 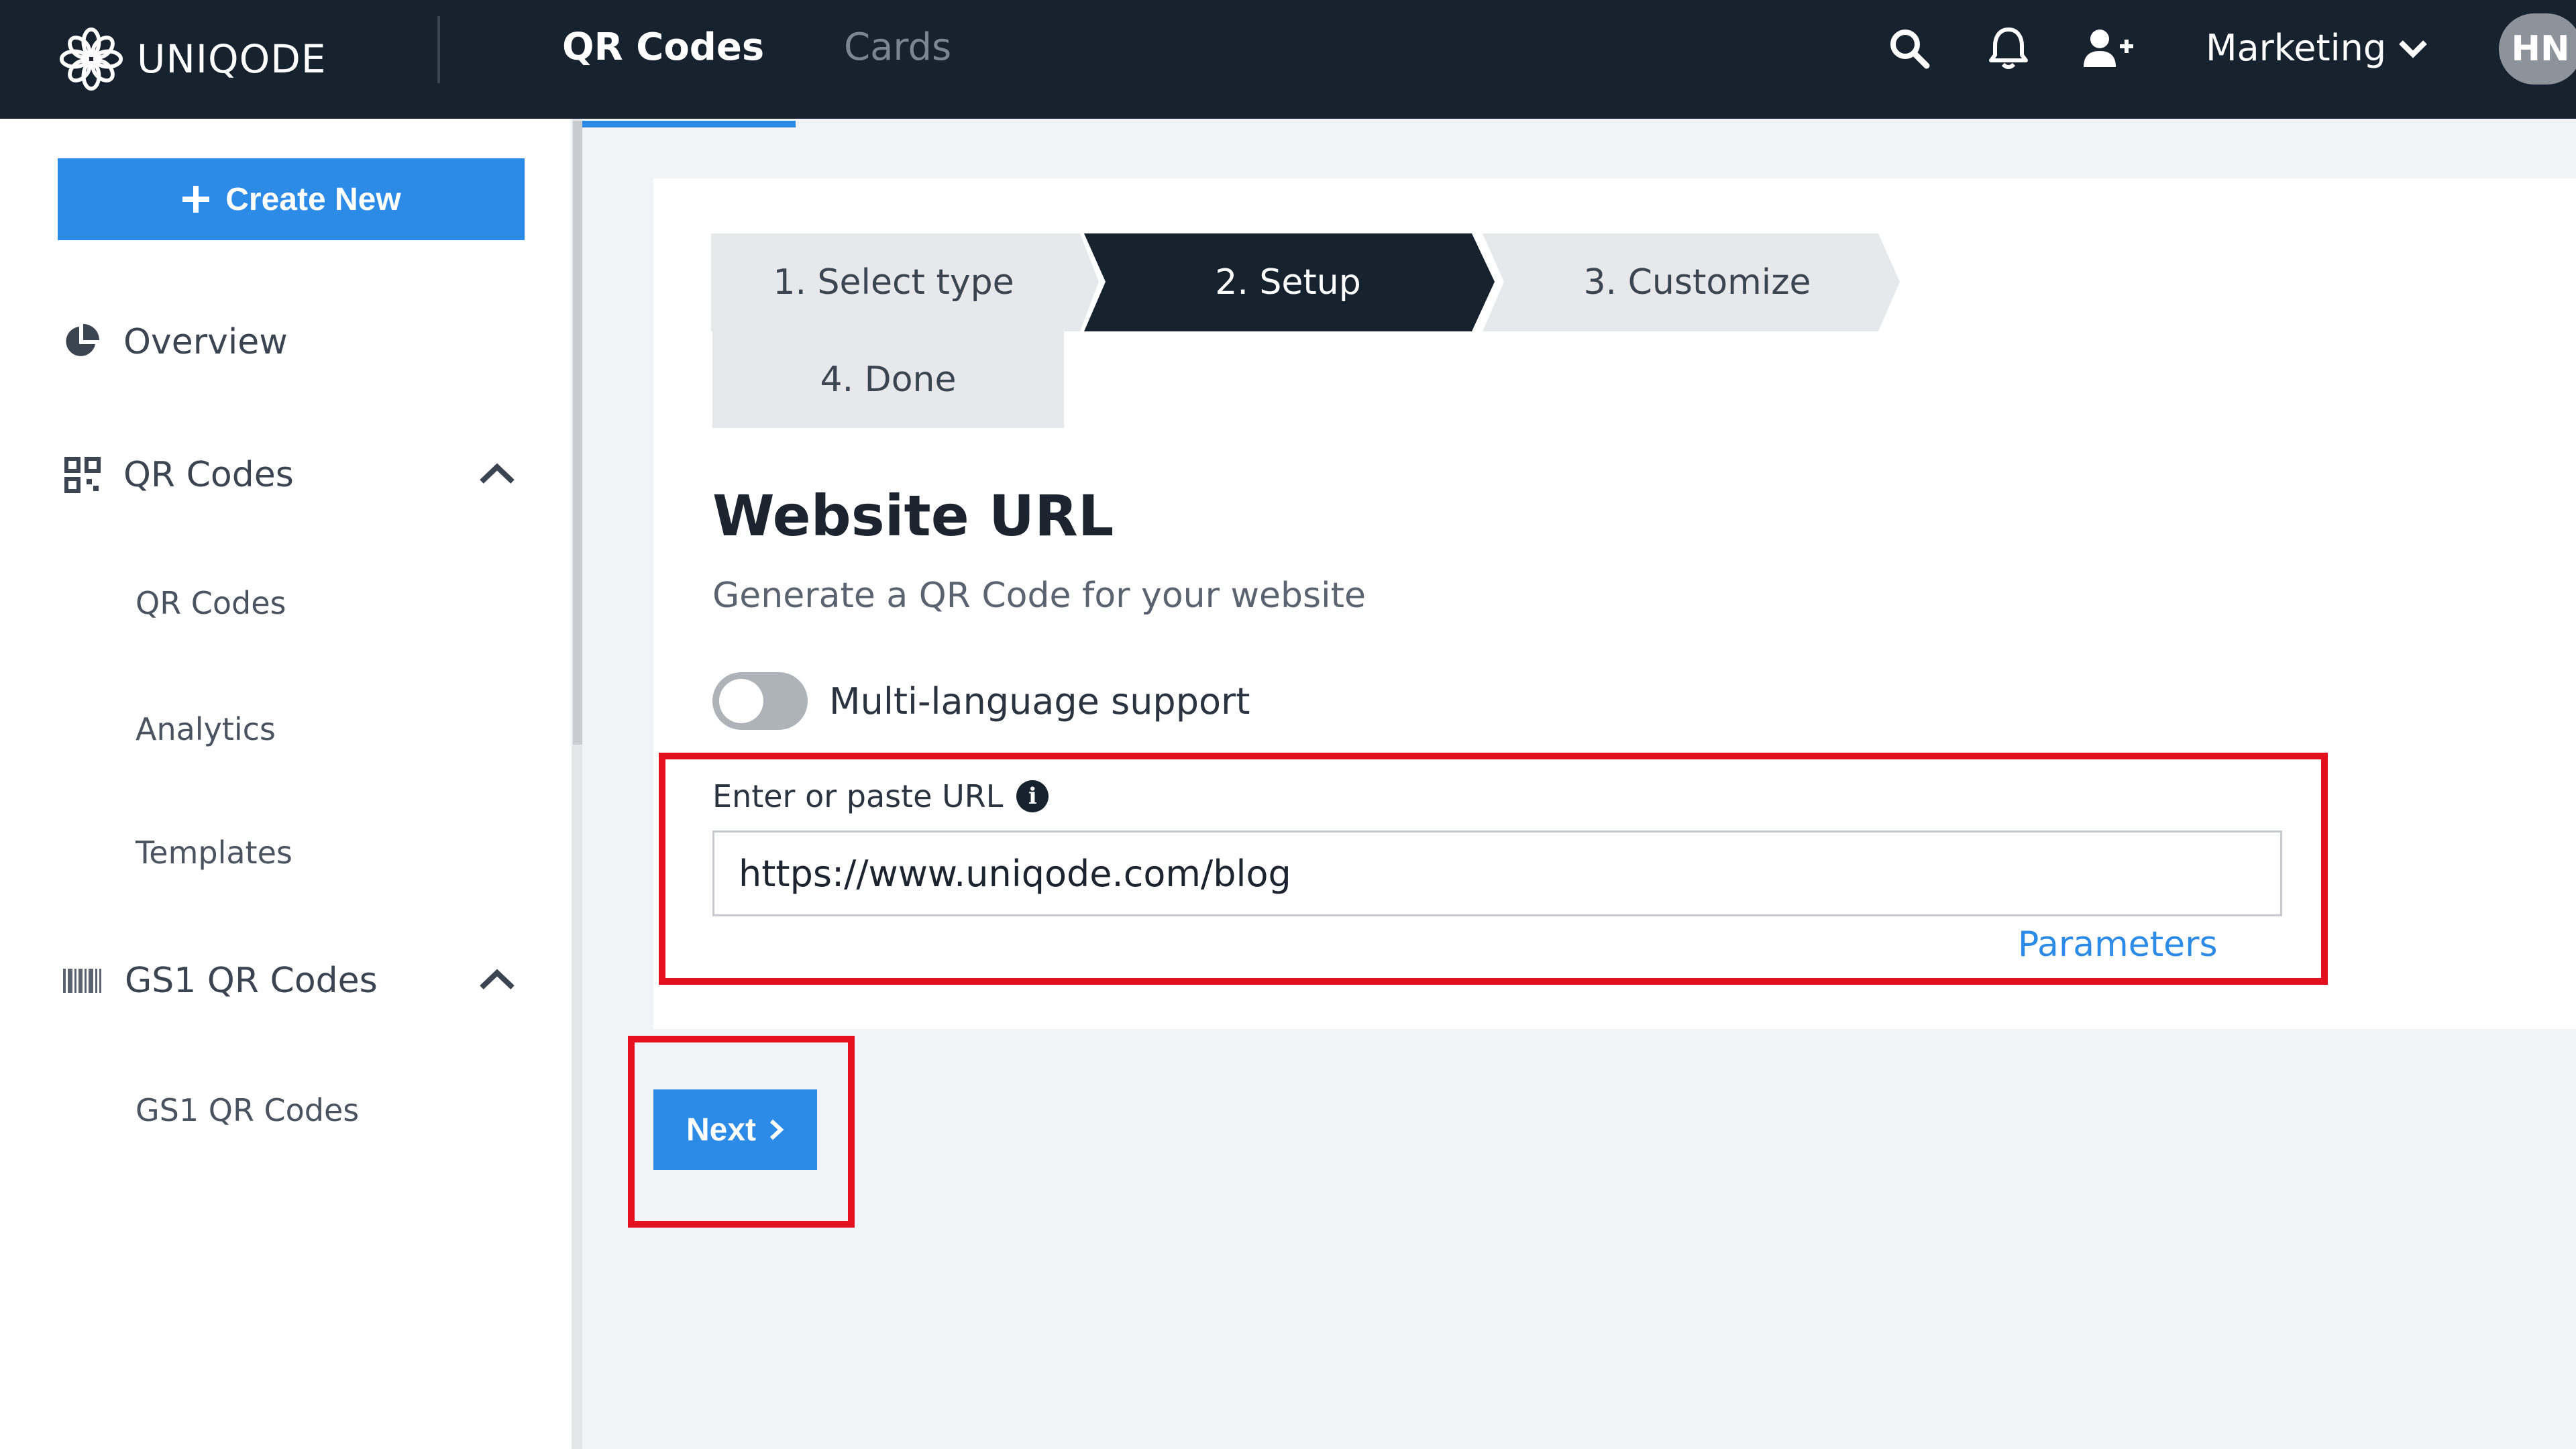 I want to click on sidebar-subitem-qr-codes: QR Codes, so click(x=211, y=603).